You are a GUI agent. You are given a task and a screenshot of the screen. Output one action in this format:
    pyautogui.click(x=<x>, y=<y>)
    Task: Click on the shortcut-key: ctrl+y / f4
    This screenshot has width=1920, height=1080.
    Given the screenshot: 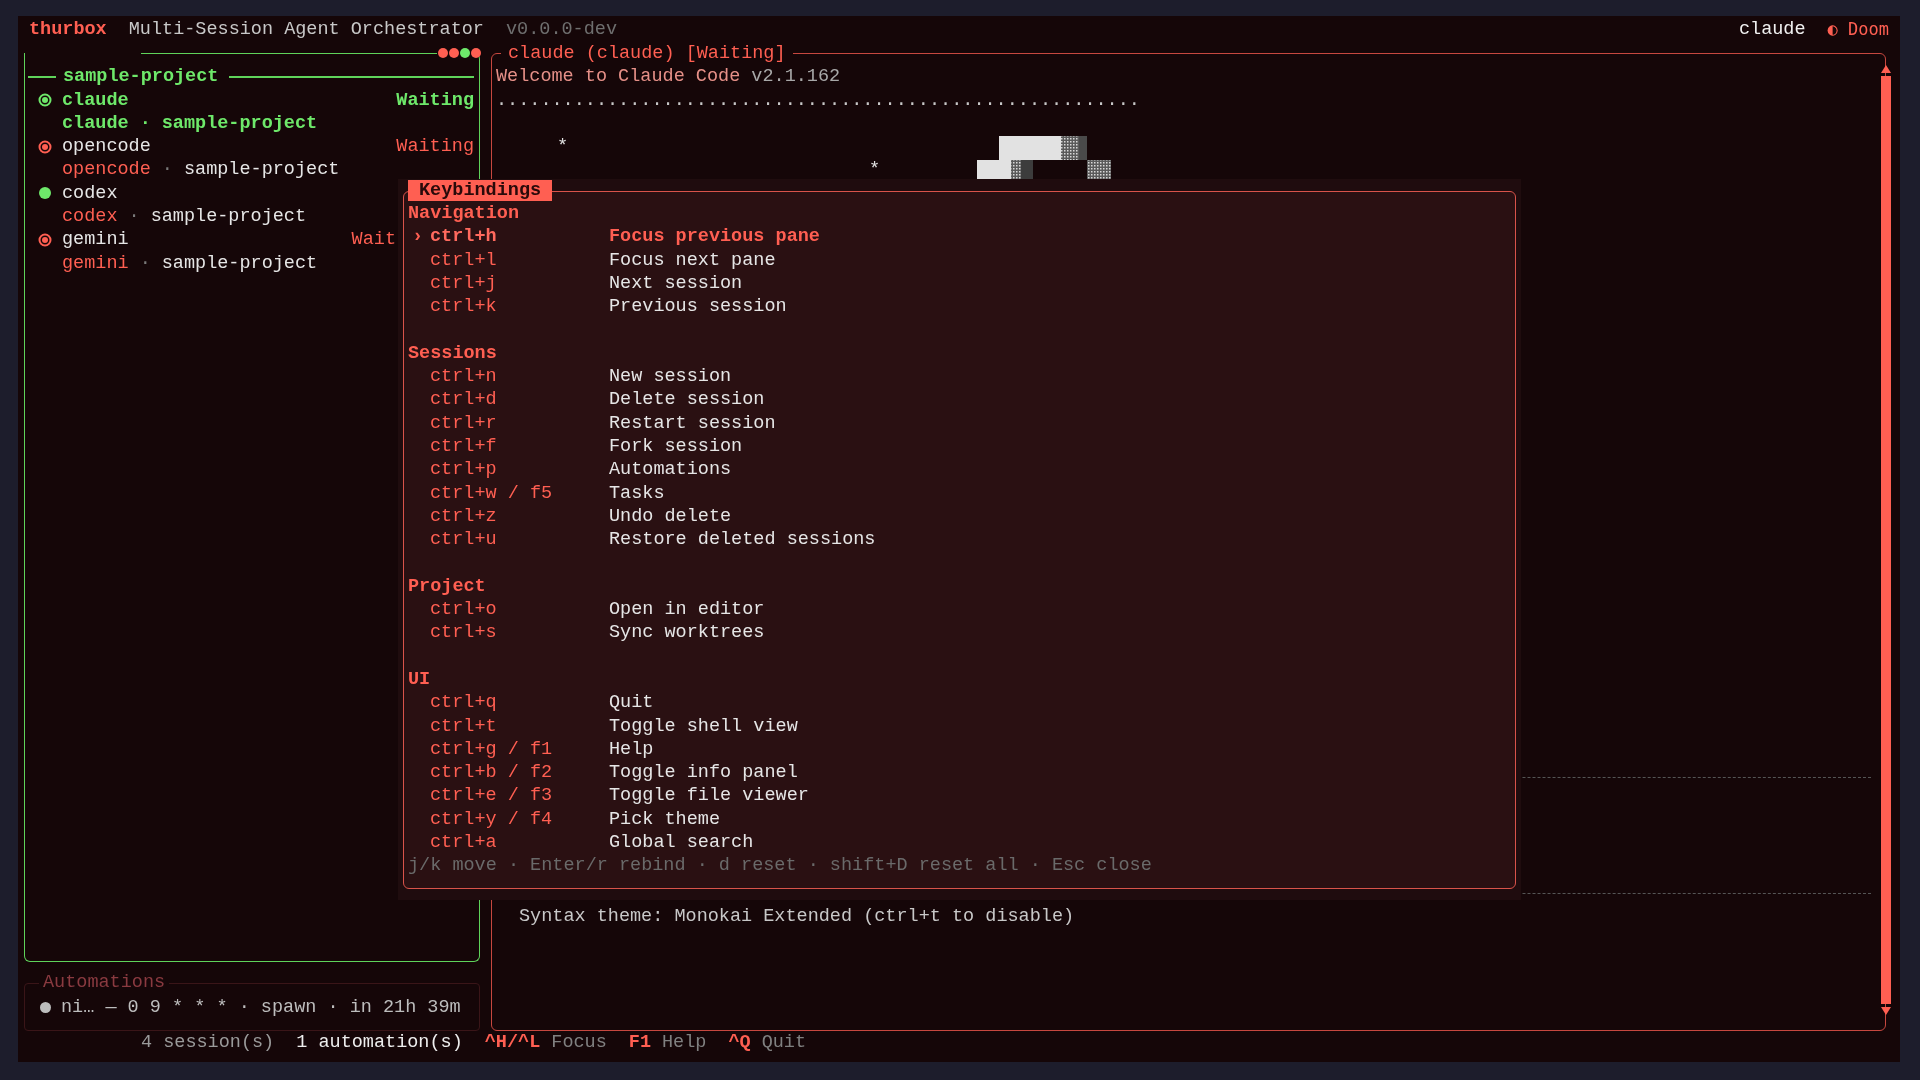 What is the action you would take?
    pyautogui.click(x=519, y=819)
    